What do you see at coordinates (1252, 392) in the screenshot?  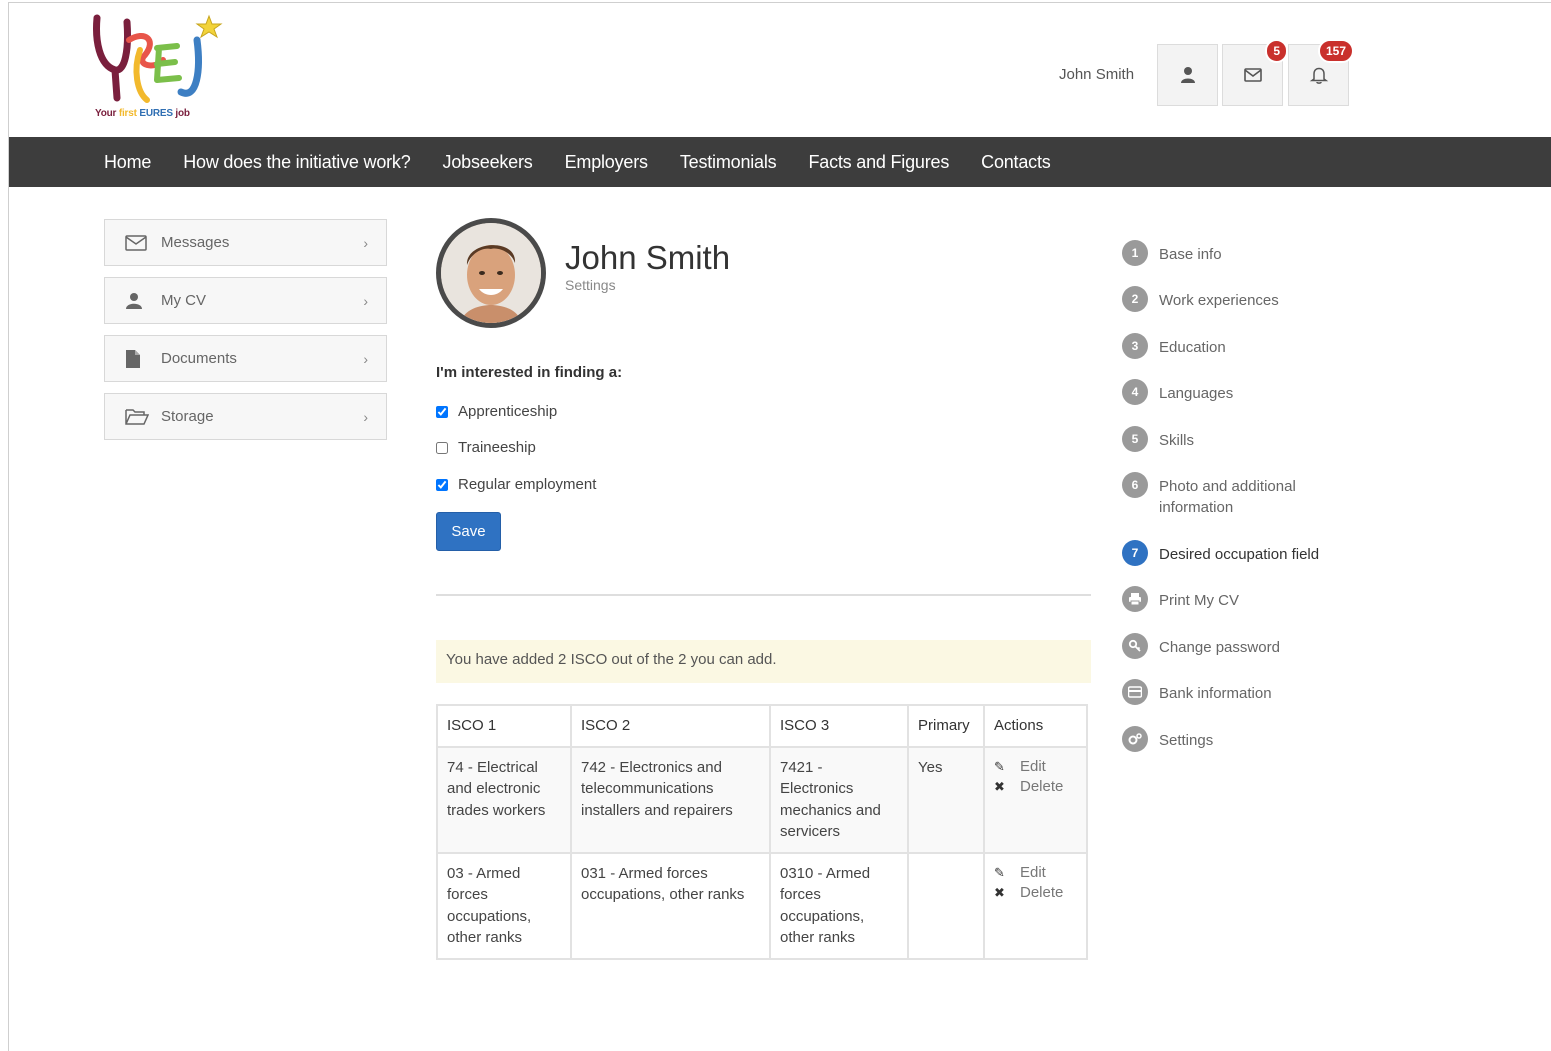 I see `step-languages: 4 Languages` at bounding box center [1252, 392].